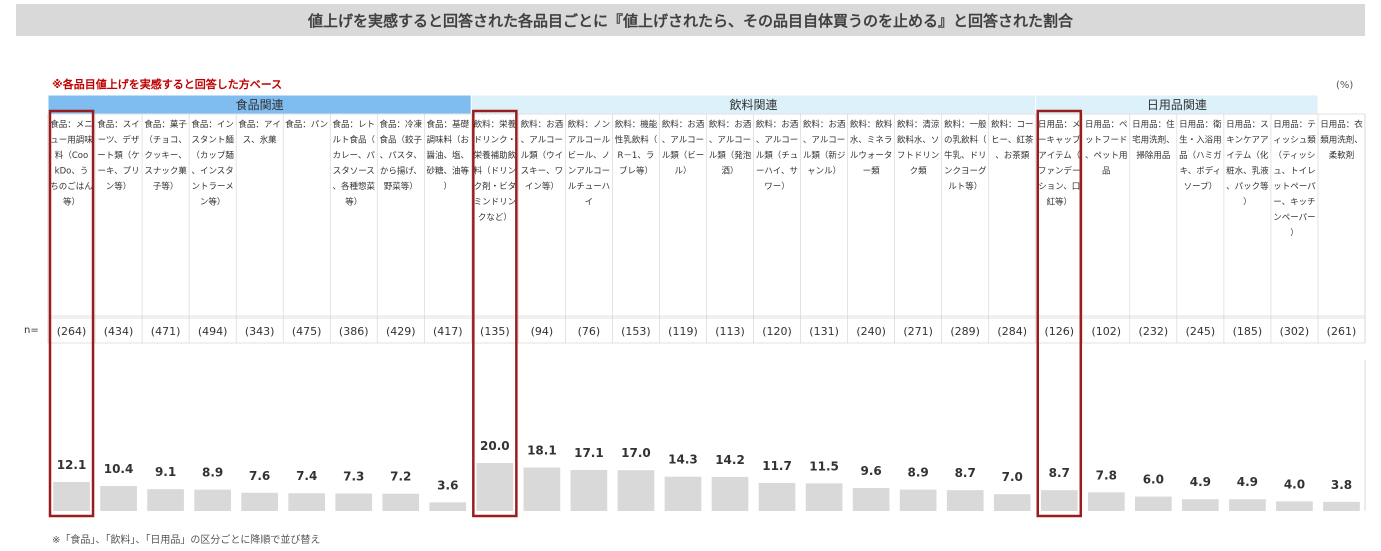  Describe the element at coordinates (306, 476) in the screenshot. I see `data-label: 7.4` at that location.